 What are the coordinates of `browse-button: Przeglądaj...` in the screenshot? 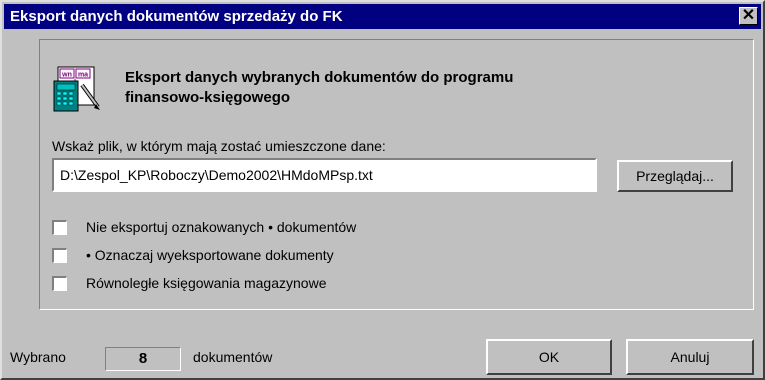 It's located at (675, 176).